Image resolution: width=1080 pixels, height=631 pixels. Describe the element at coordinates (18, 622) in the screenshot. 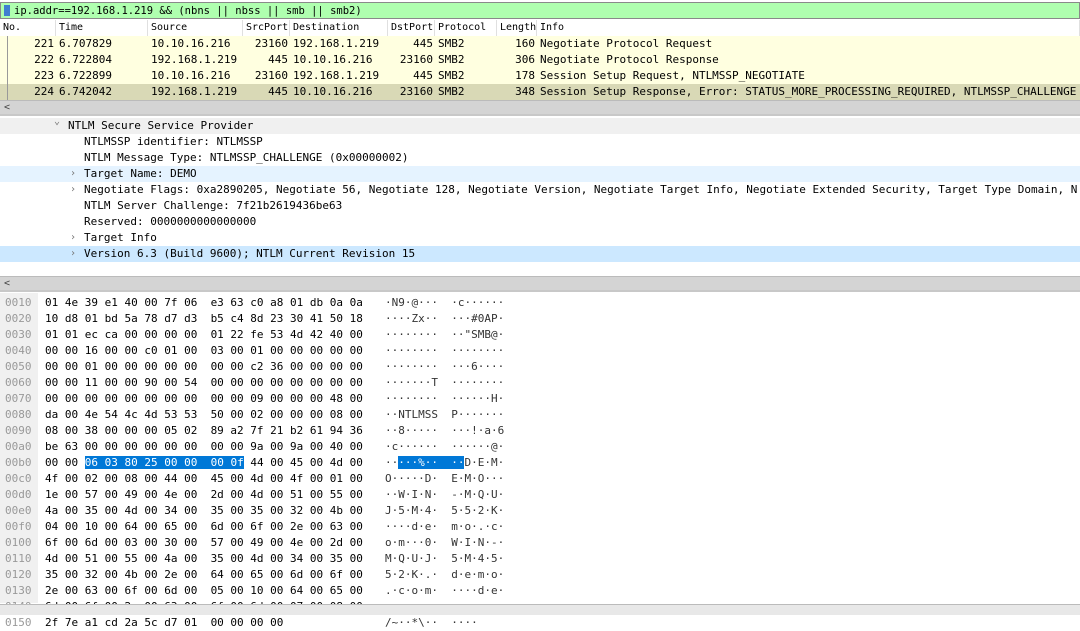

I see `hex-offset: 0150` at that location.